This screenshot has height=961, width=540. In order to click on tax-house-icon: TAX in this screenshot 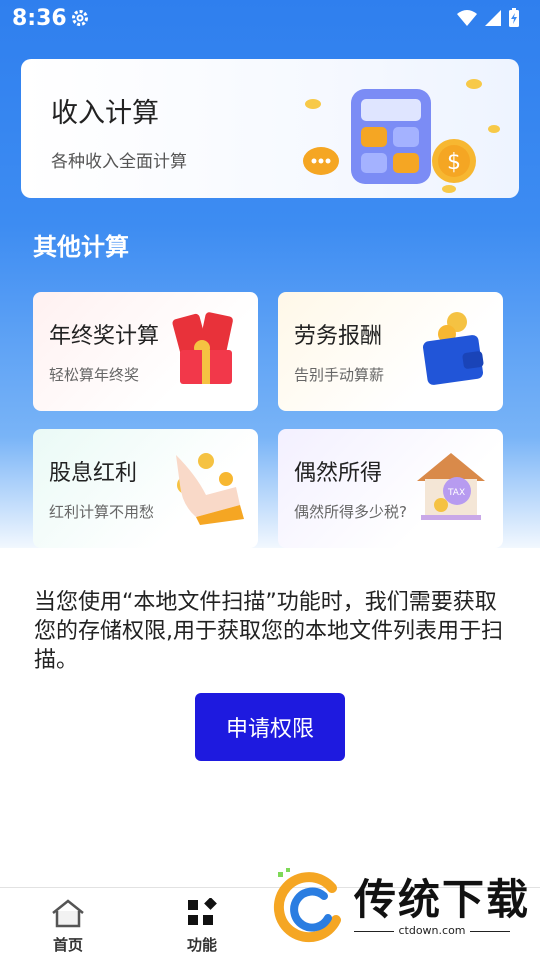, I will do `click(451, 486)`.